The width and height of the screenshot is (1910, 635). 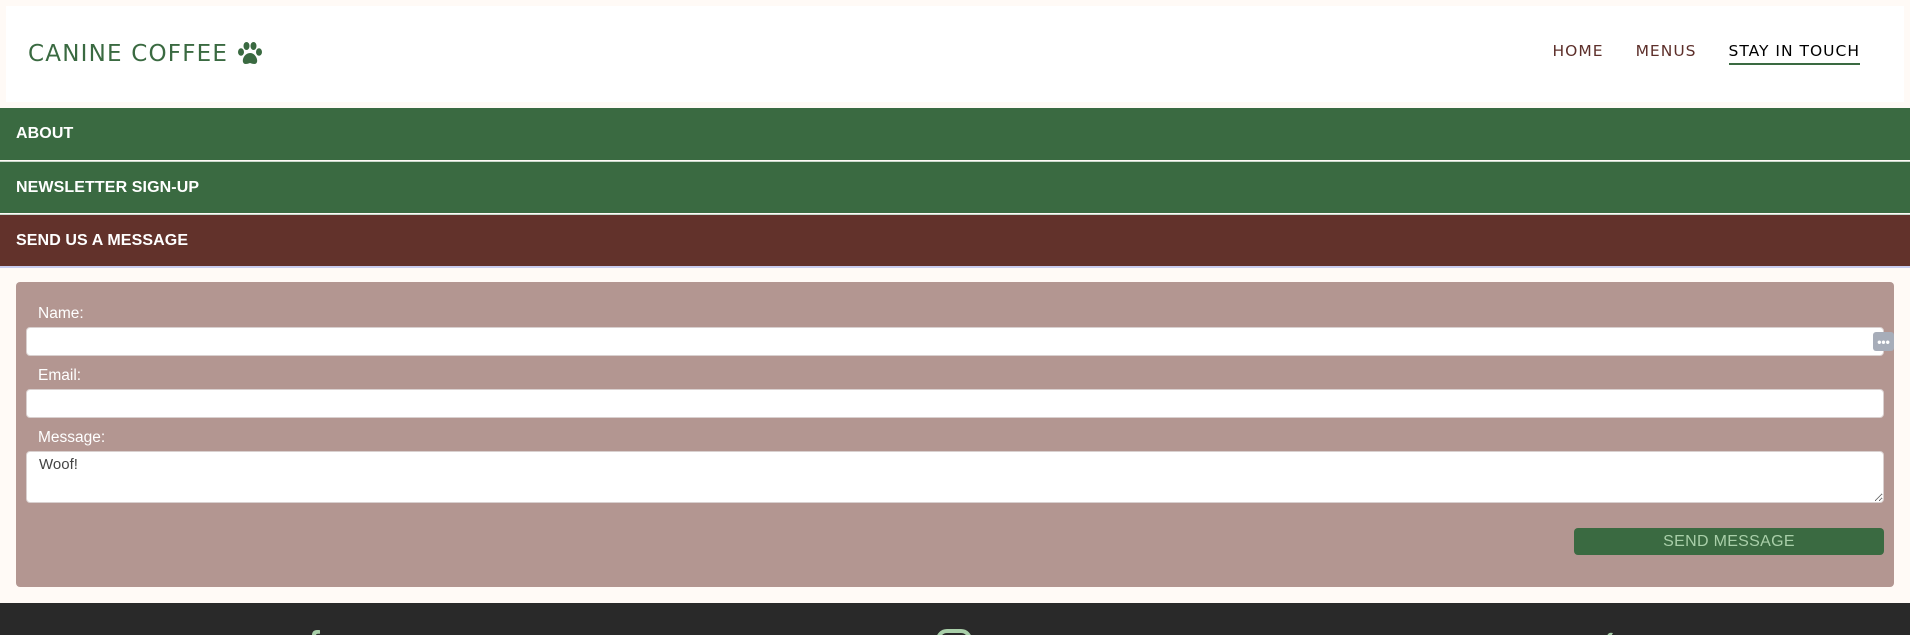 I want to click on accordion-send-message: SEND US A MESSAGE, so click(x=955, y=241).